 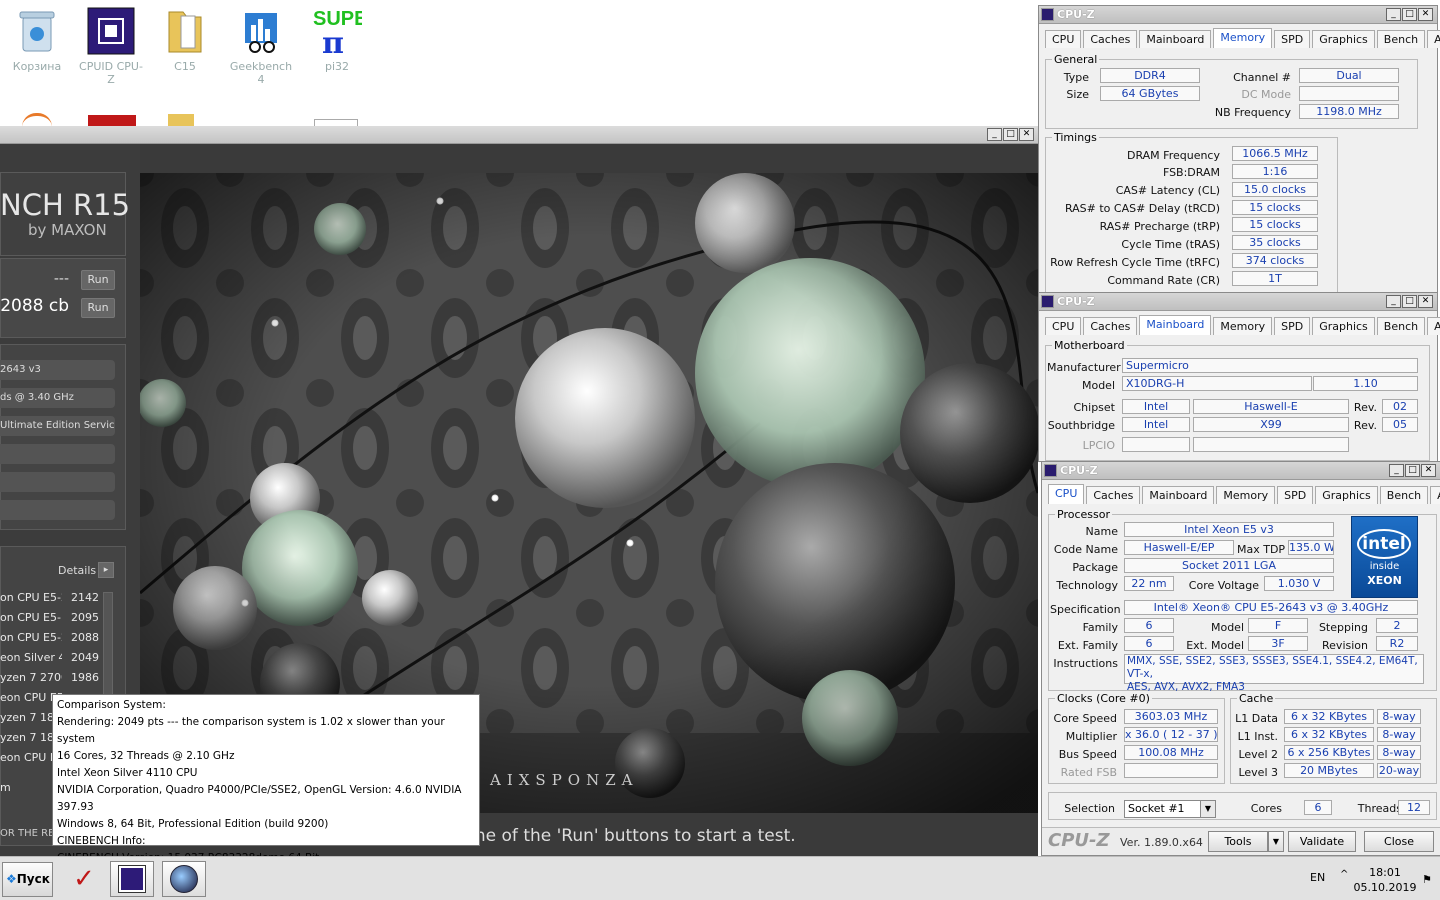 I want to click on size-value: 64 GBytes, so click(x=1150, y=93).